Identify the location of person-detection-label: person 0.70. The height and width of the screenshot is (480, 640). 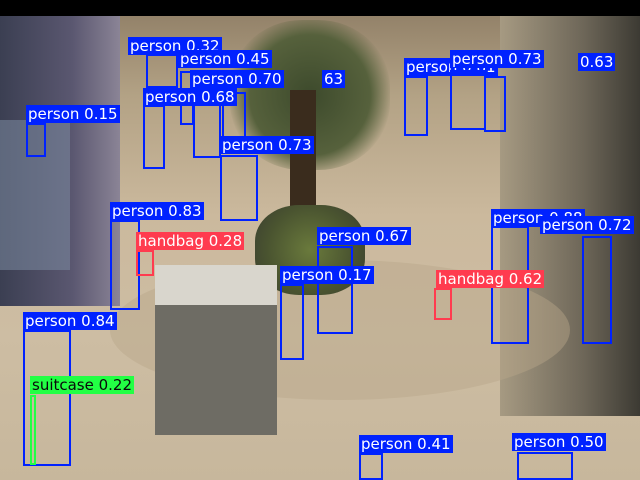
(237, 79).